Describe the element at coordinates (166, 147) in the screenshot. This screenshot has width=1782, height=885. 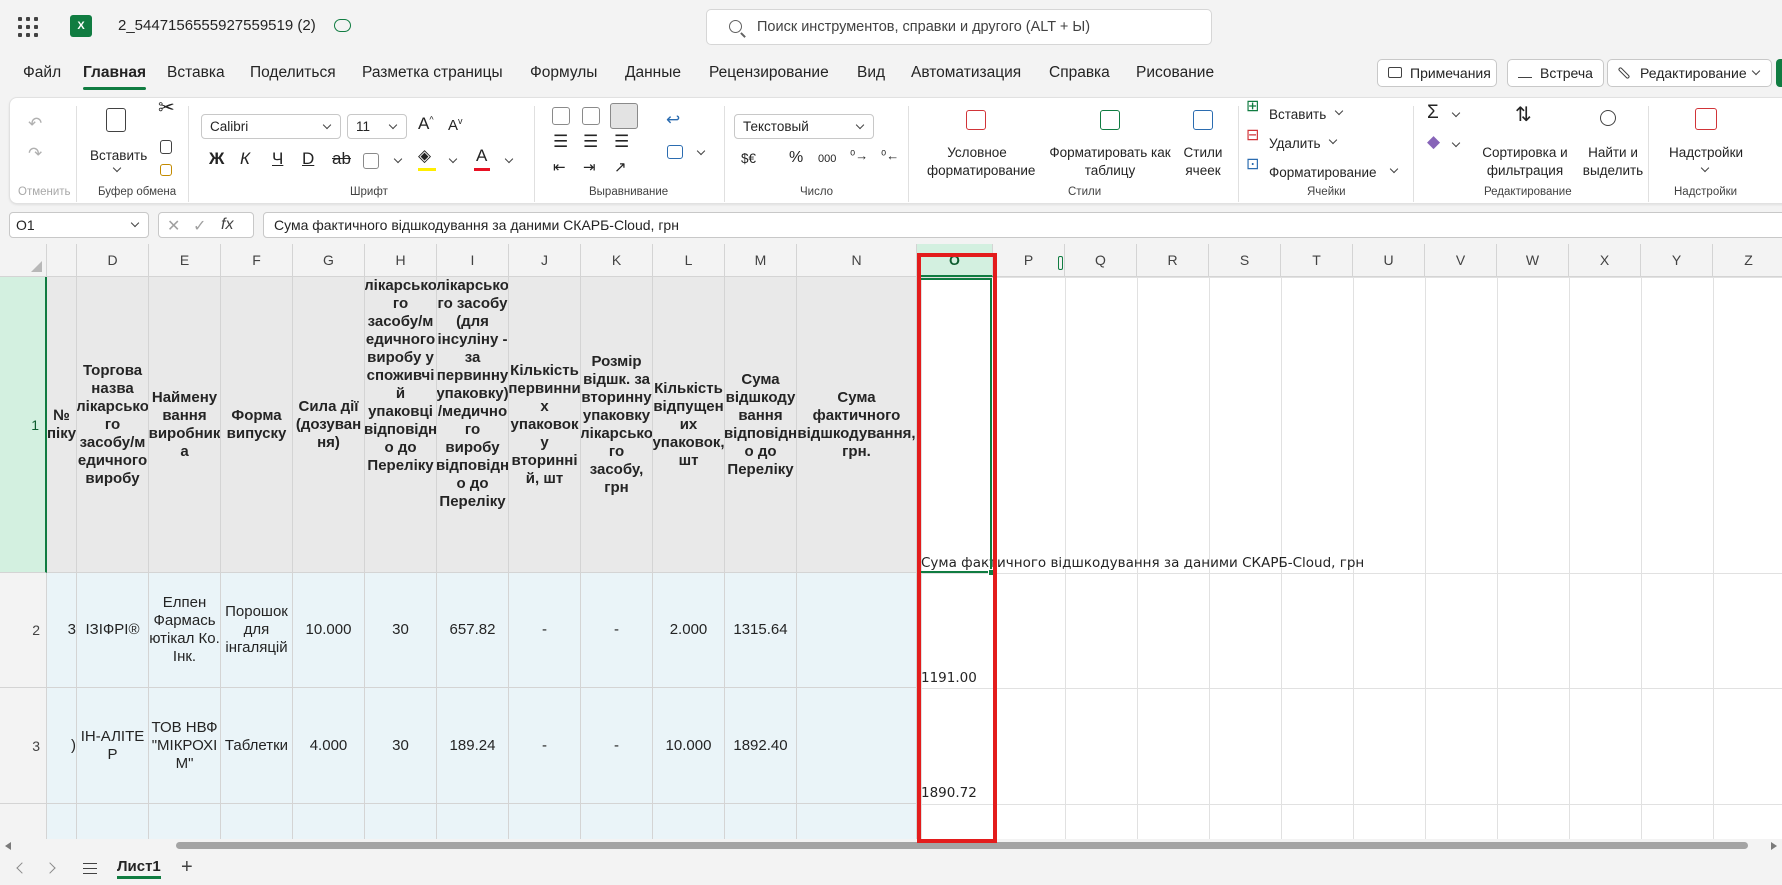
I see `copy-icon` at that location.